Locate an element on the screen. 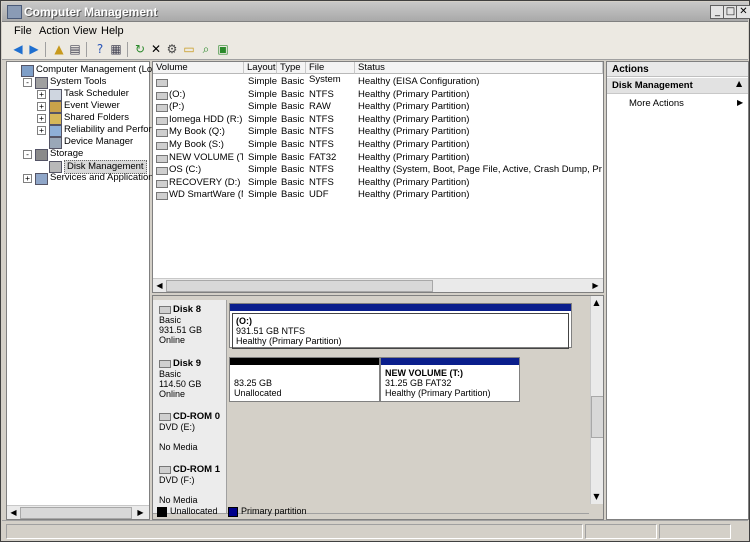 The height and width of the screenshot is (542, 750). open-folder-icon: ▭ is located at coordinates (189, 49).